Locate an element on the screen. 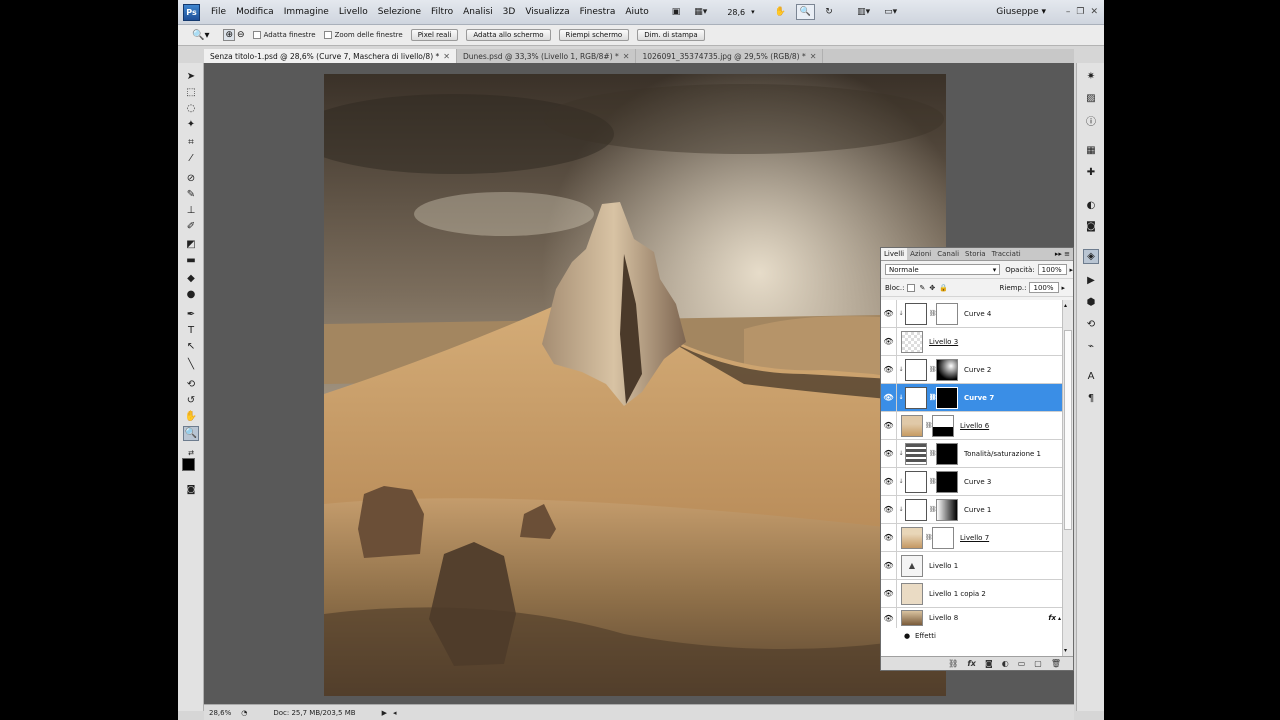  path-selection-icon: ↖ is located at coordinates (191, 346).